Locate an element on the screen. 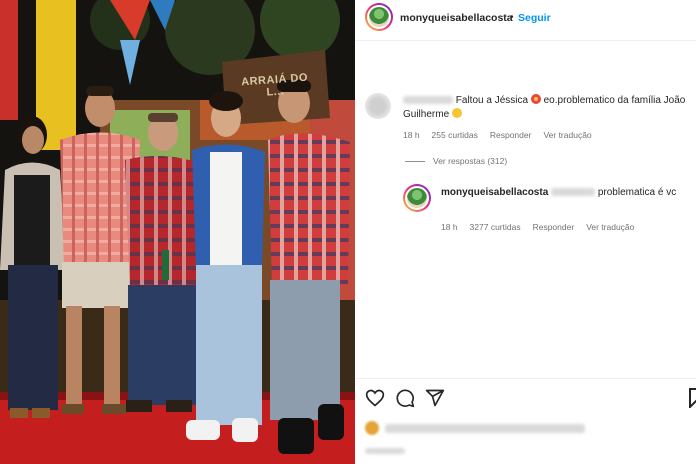 Image resolution: width=696 pixels, height=464 pixels. reply-text: monyqueisabellacosta problematica é vc is located at coordinates (566, 193).